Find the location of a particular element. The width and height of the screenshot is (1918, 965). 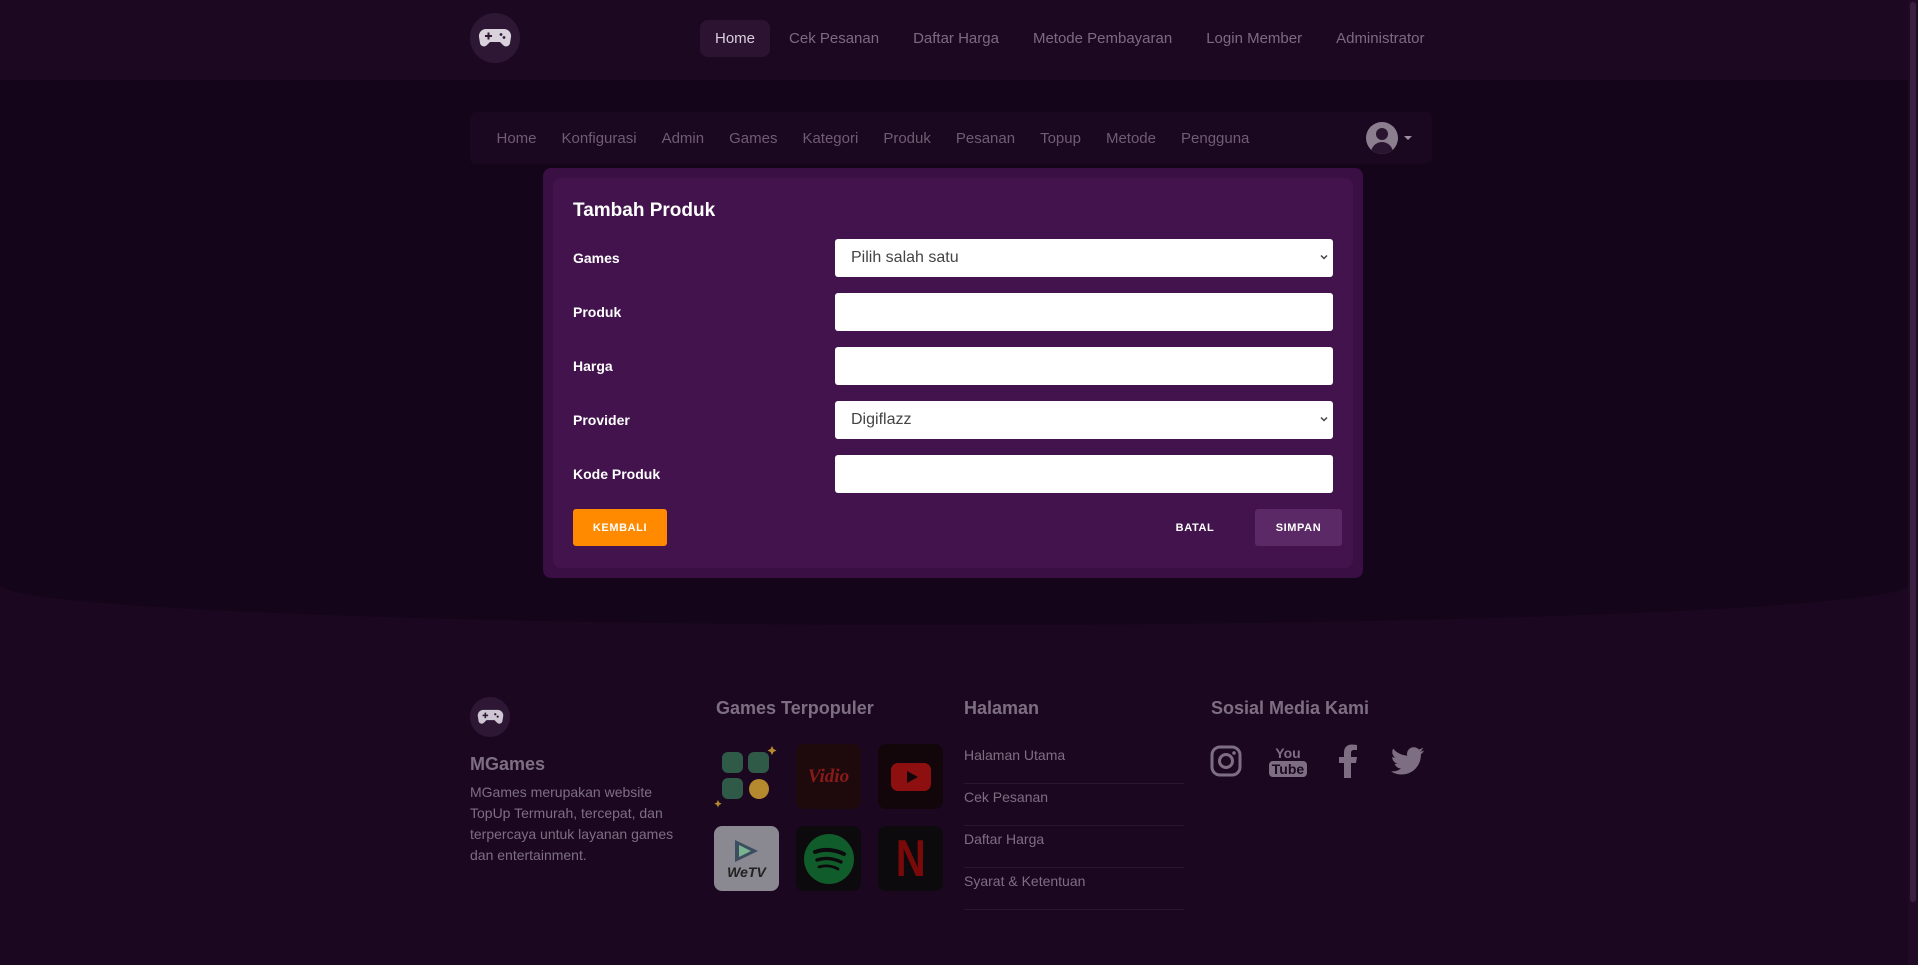

kode-produk-label: Kode Produk is located at coordinates (617, 474).